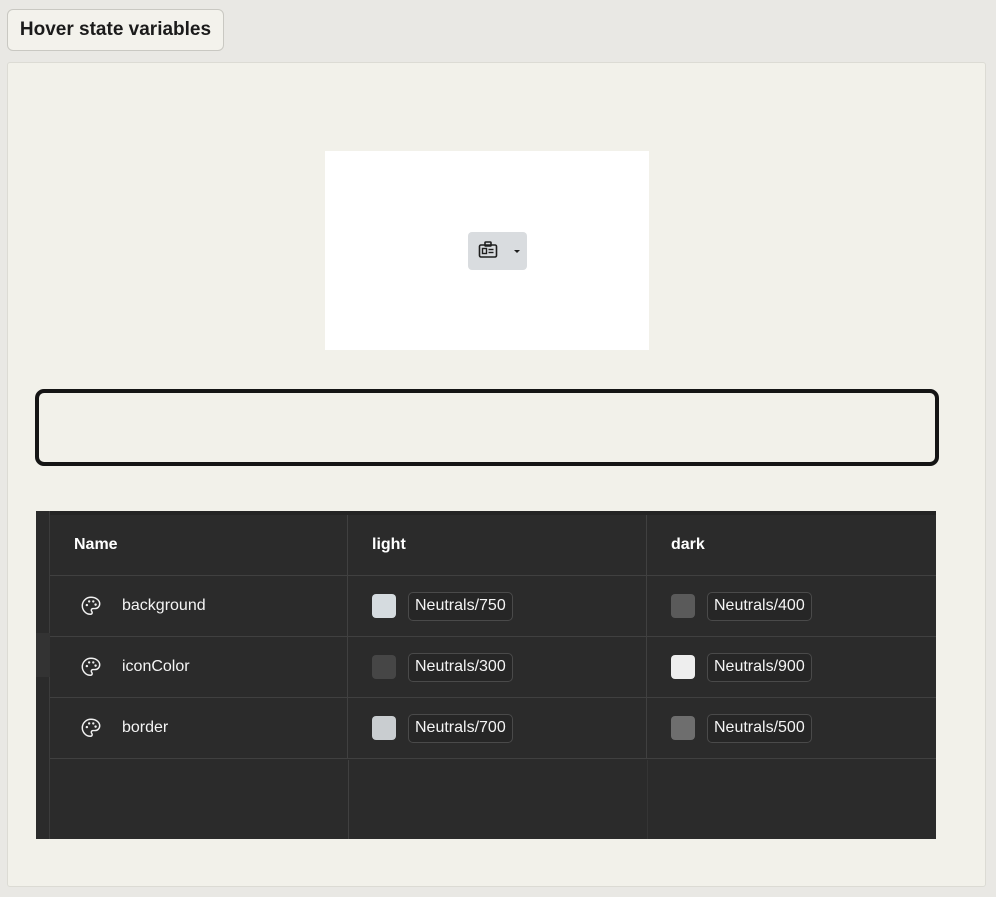  What do you see at coordinates (460, 606) in the screenshot?
I see `token-chip: Neutrals/750` at bounding box center [460, 606].